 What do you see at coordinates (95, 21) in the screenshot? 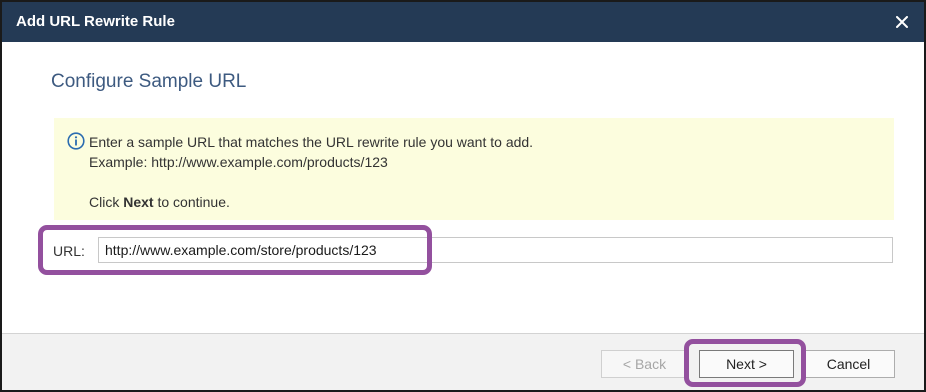
I see `dialog-title: Add URL Rewrite Rule` at bounding box center [95, 21].